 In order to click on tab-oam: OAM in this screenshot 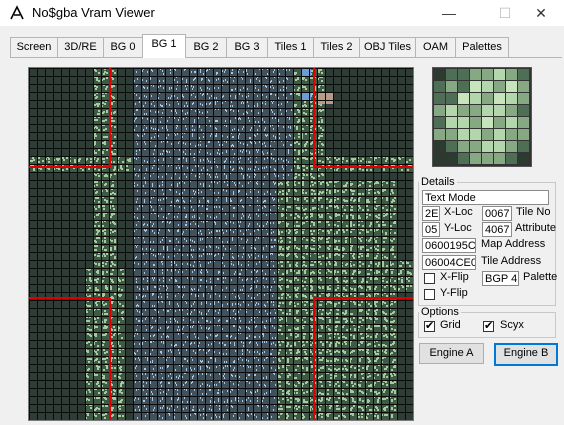, I will do `click(435, 47)`.